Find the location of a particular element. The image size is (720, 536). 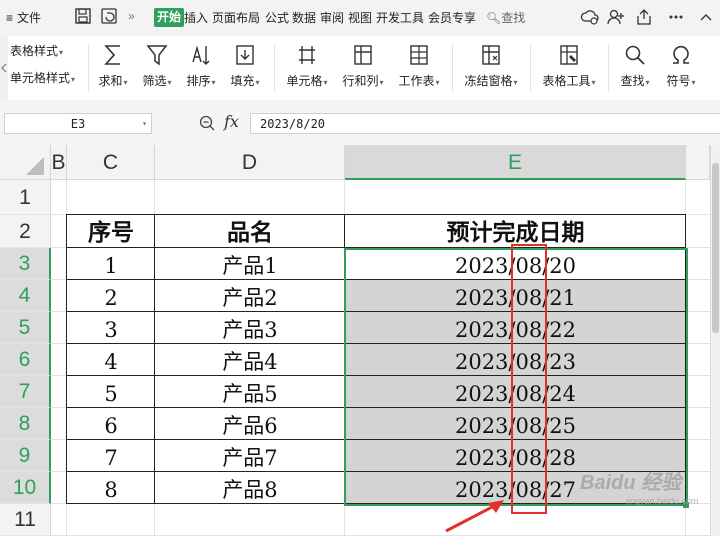

cell-index: 7 is located at coordinates (111, 456).